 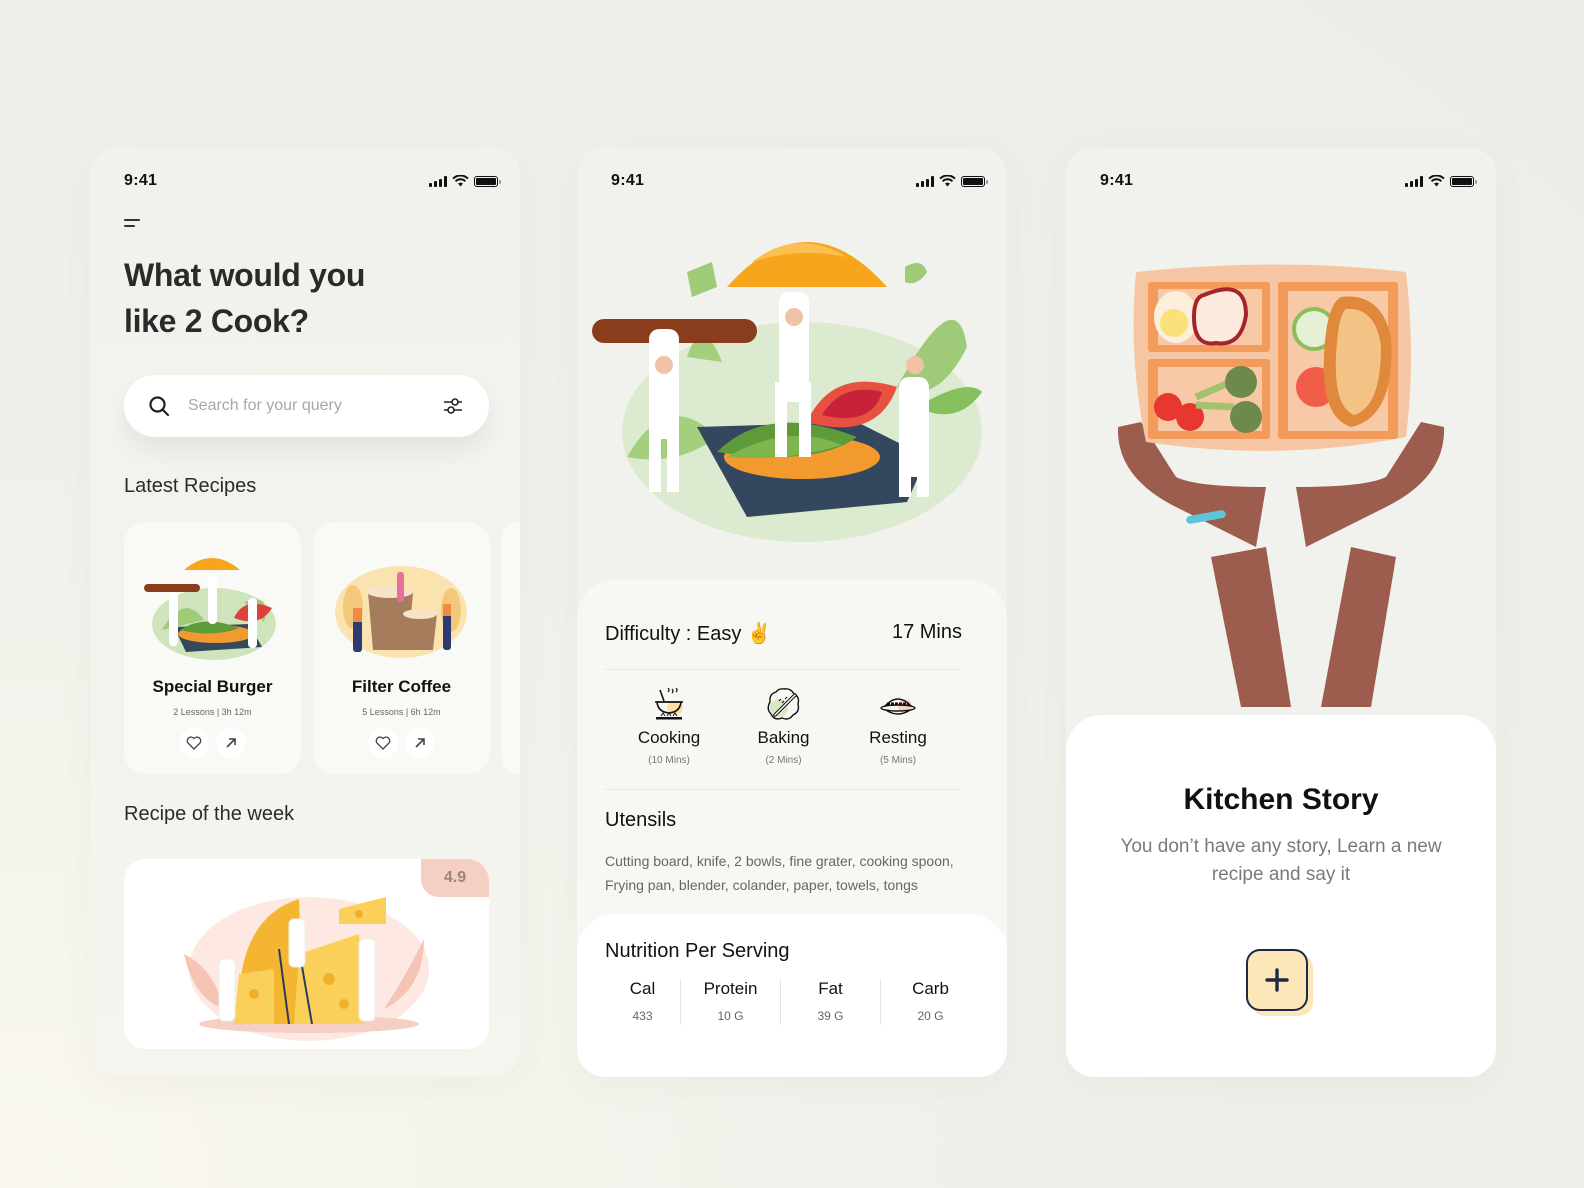 What do you see at coordinates (453, 406) in the screenshot?
I see `filter-icon` at bounding box center [453, 406].